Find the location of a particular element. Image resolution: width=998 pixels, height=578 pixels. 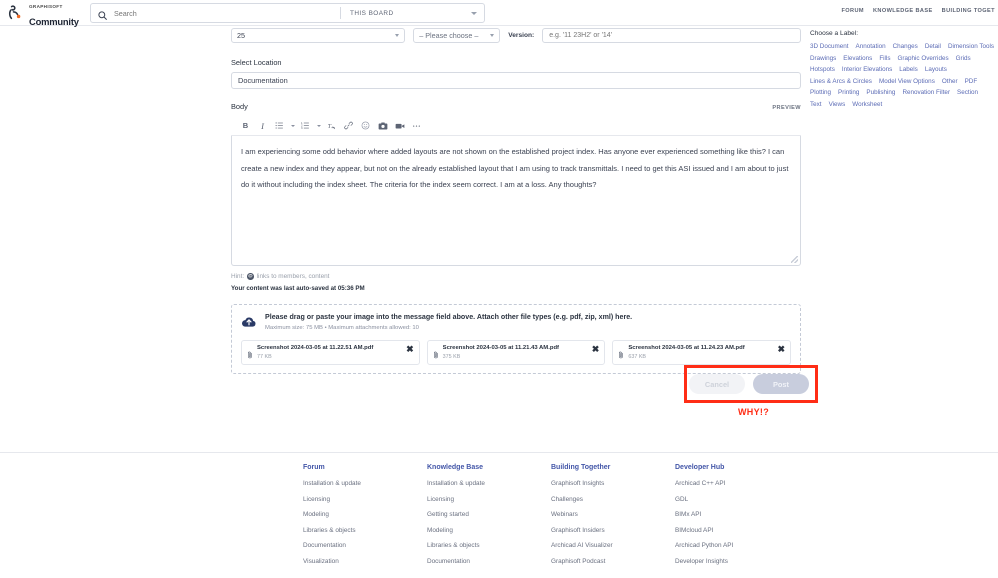

attachment-name: Screenshot 2024-03-05 at 11.21.43 AM.pdf is located at coordinates (501, 348).